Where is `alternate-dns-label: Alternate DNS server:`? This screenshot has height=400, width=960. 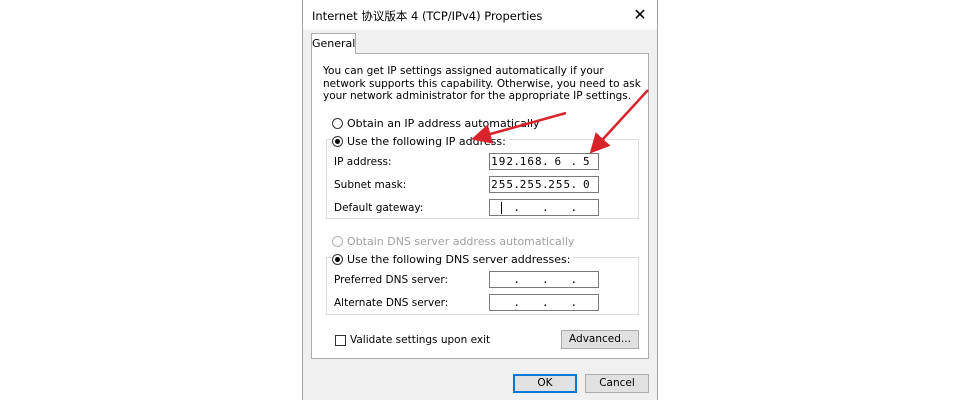
alternate-dns-label: Alternate DNS server: is located at coordinates (391, 303).